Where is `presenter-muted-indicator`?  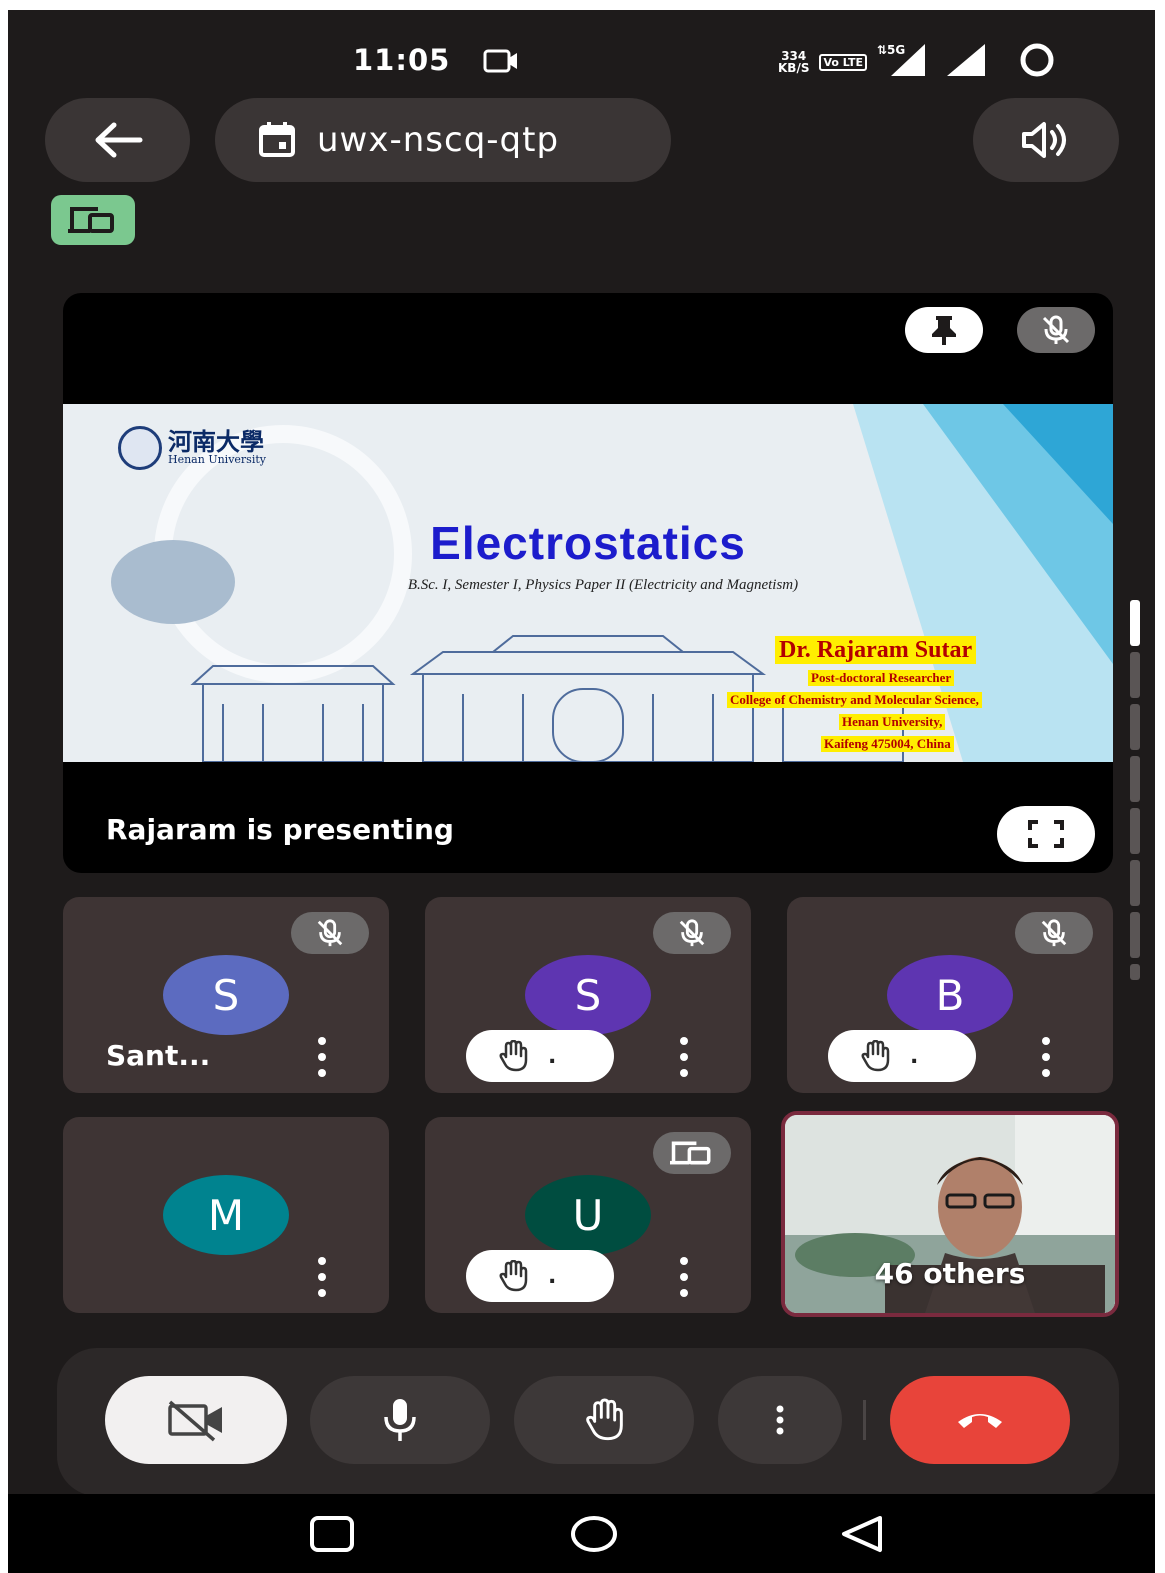
presenter-muted-indicator is located at coordinates (1056, 330).